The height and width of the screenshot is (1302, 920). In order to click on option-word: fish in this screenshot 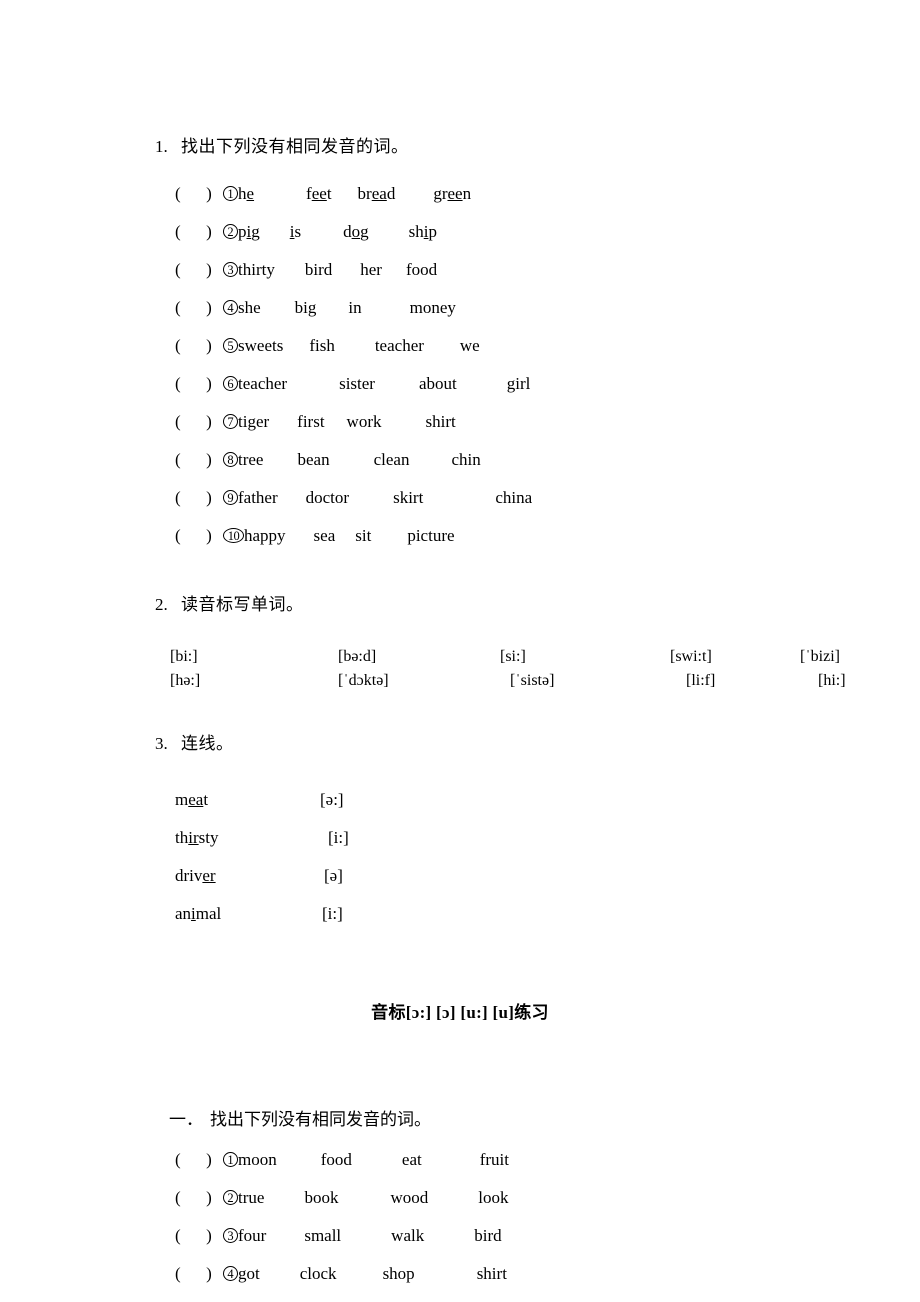, I will do `click(322, 345)`.